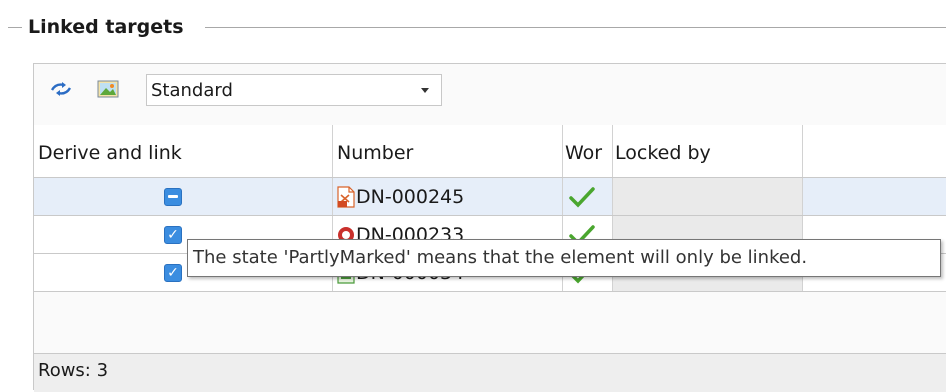 This screenshot has width=946, height=392. I want to click on view-select: Standard, so click(294, 90).